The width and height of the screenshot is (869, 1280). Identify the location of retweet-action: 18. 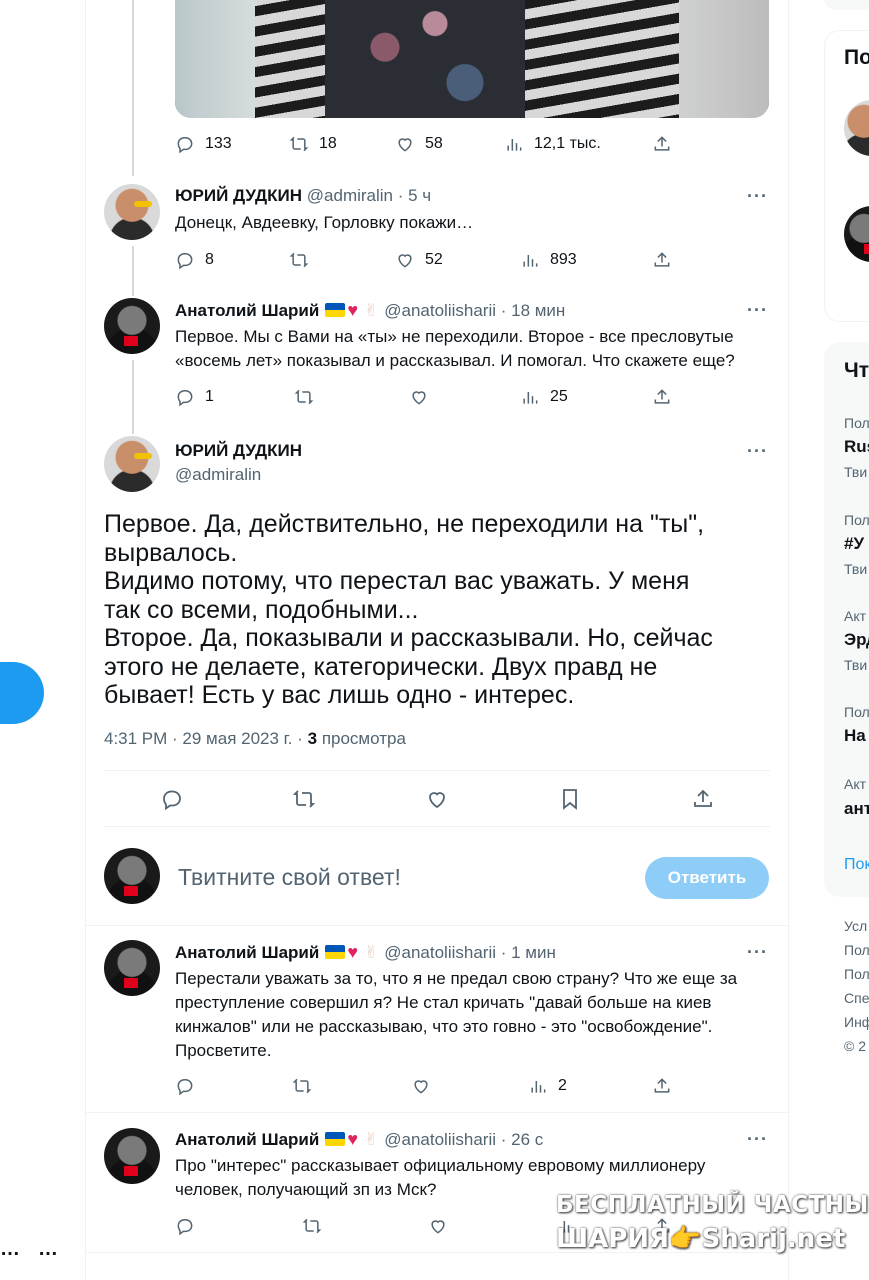
(313, 144).